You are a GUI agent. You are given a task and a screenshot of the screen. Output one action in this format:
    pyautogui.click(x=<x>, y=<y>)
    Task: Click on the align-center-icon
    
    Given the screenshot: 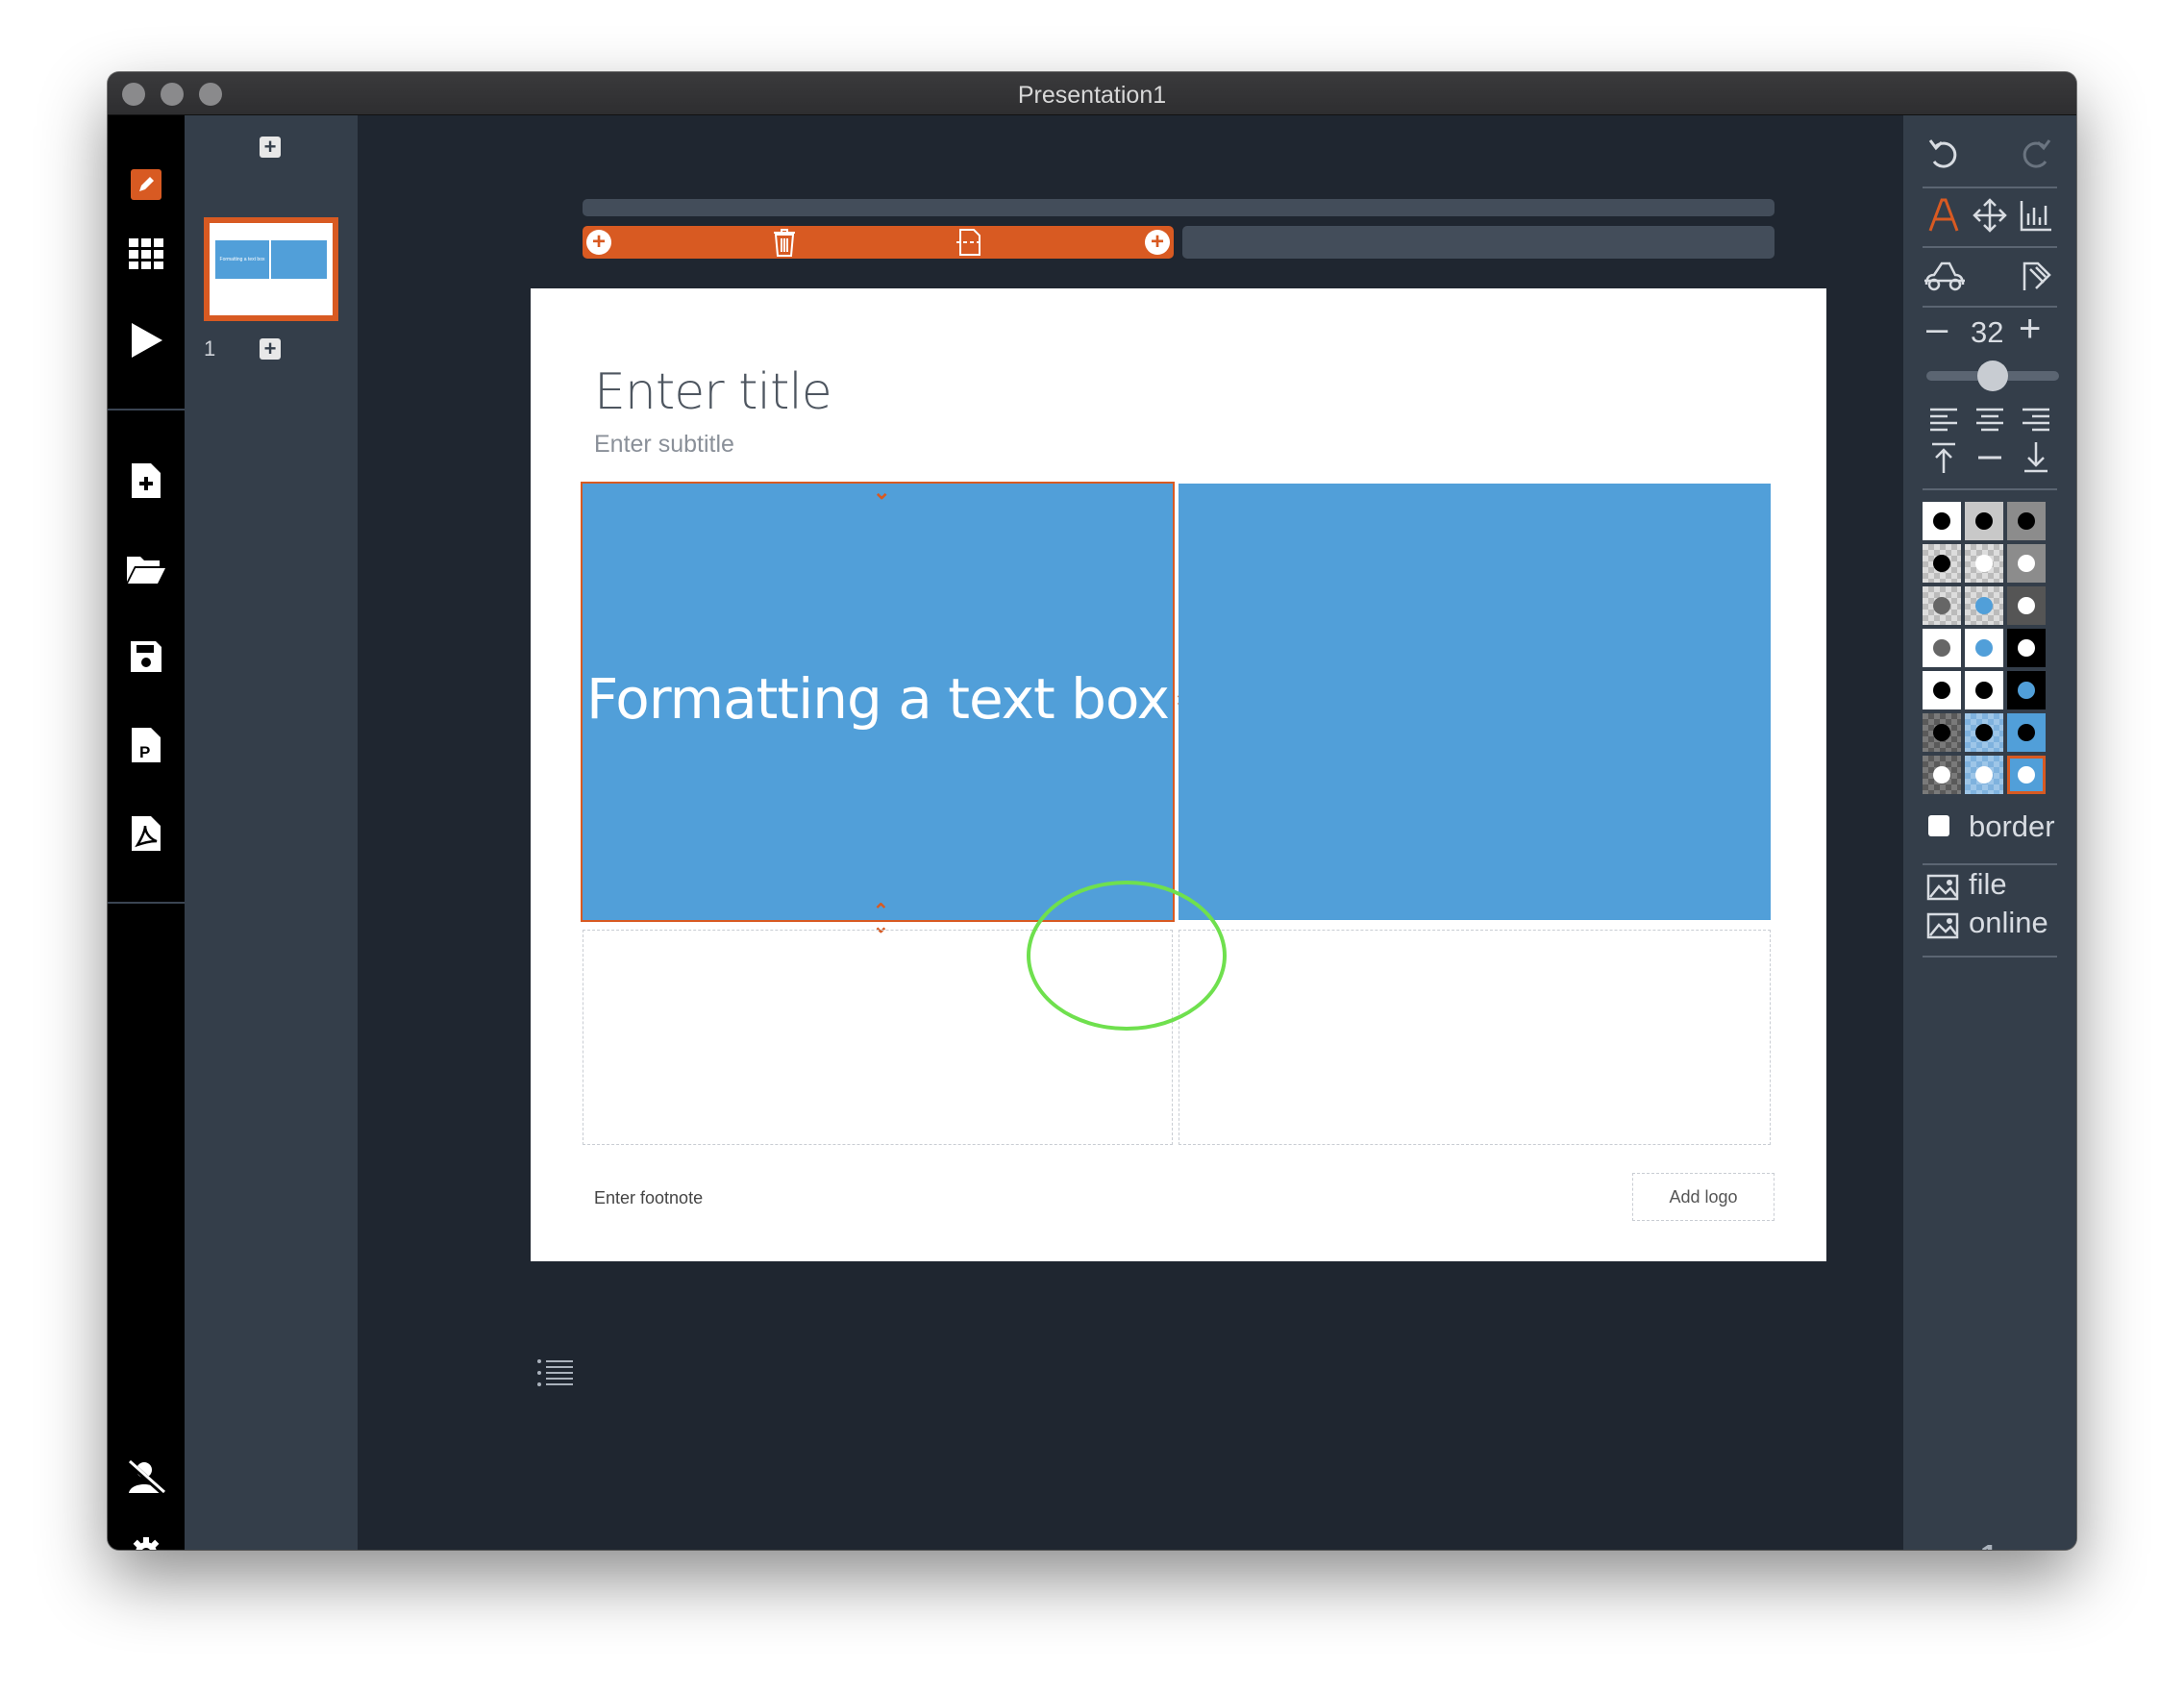 What is the action you would take?
    pyautogui.click(x=1990, y=421)
    